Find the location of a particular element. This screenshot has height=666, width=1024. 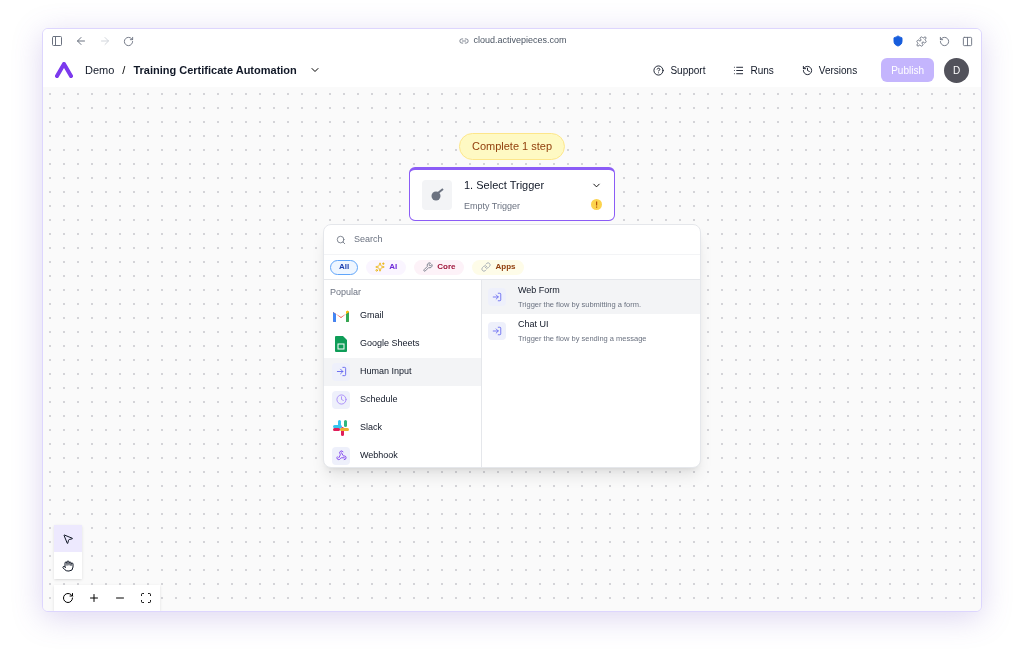

pointer-tool-button is located at coordinates (68, 538).